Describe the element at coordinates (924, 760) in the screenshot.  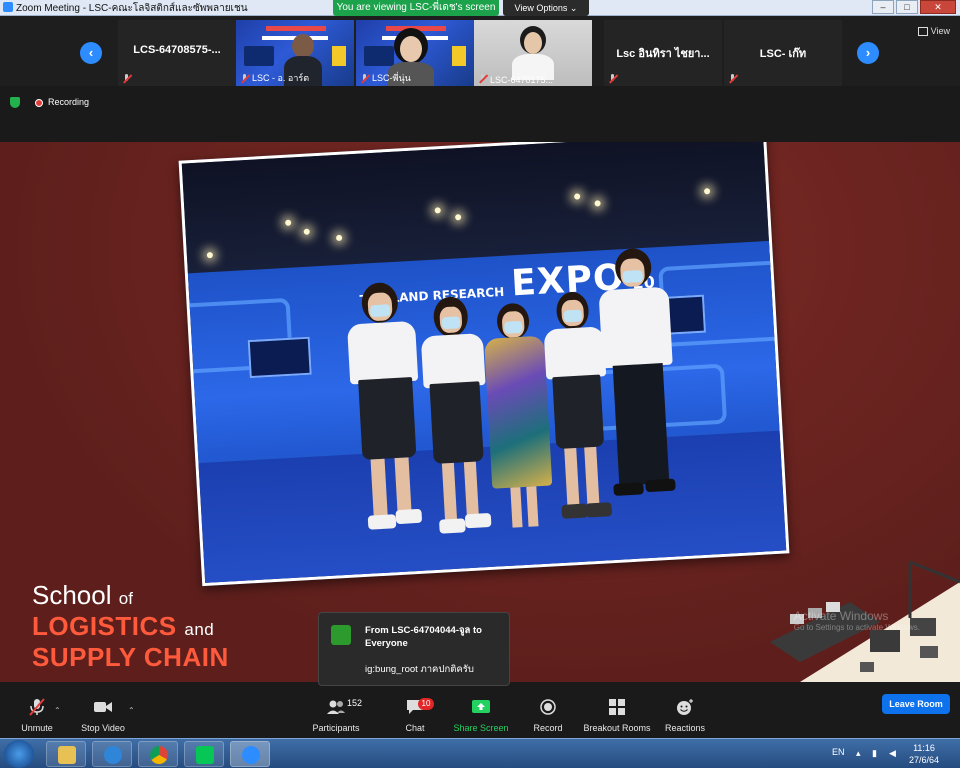
I see `clock-date: 27/6/64` at that location.